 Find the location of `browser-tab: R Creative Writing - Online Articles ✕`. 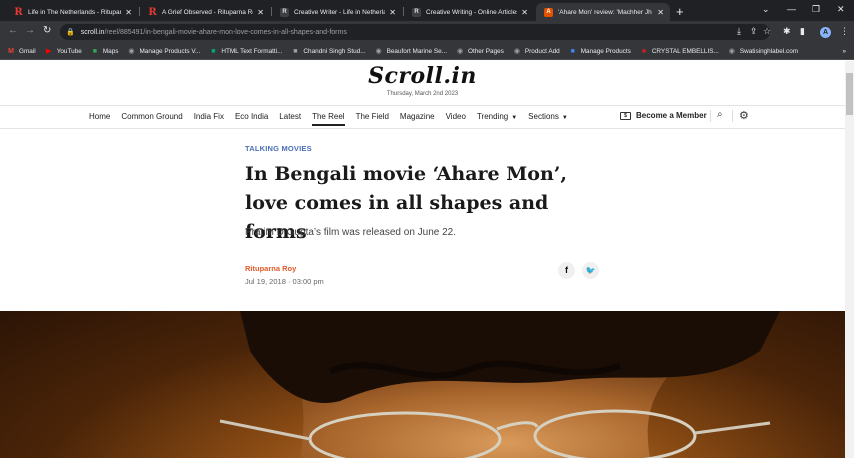

browser-tab: R Creative Writing - Online Articles ✕ is located at coordinates (469, 12).